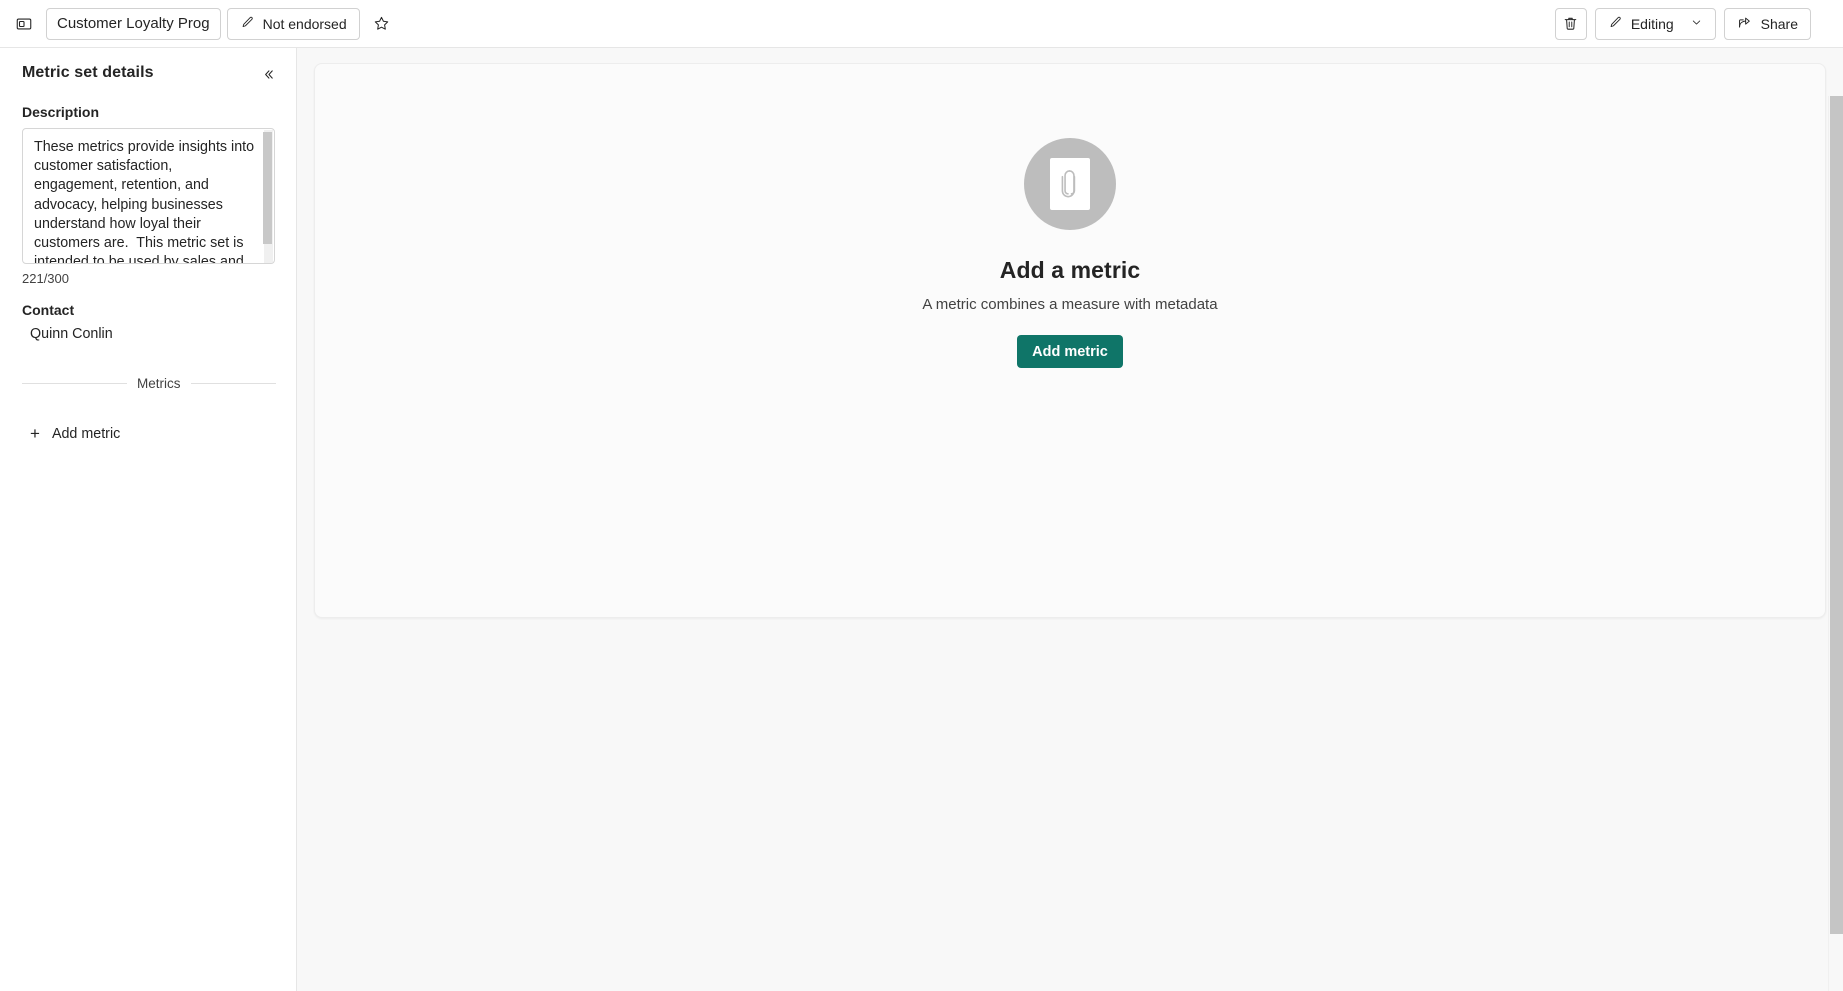 The image size is (1843, 991). What do you see at coordinates (149, 334) in the screenshot?
I see `contact-value: Quinn Conlin` at bounding box center [149, 334].